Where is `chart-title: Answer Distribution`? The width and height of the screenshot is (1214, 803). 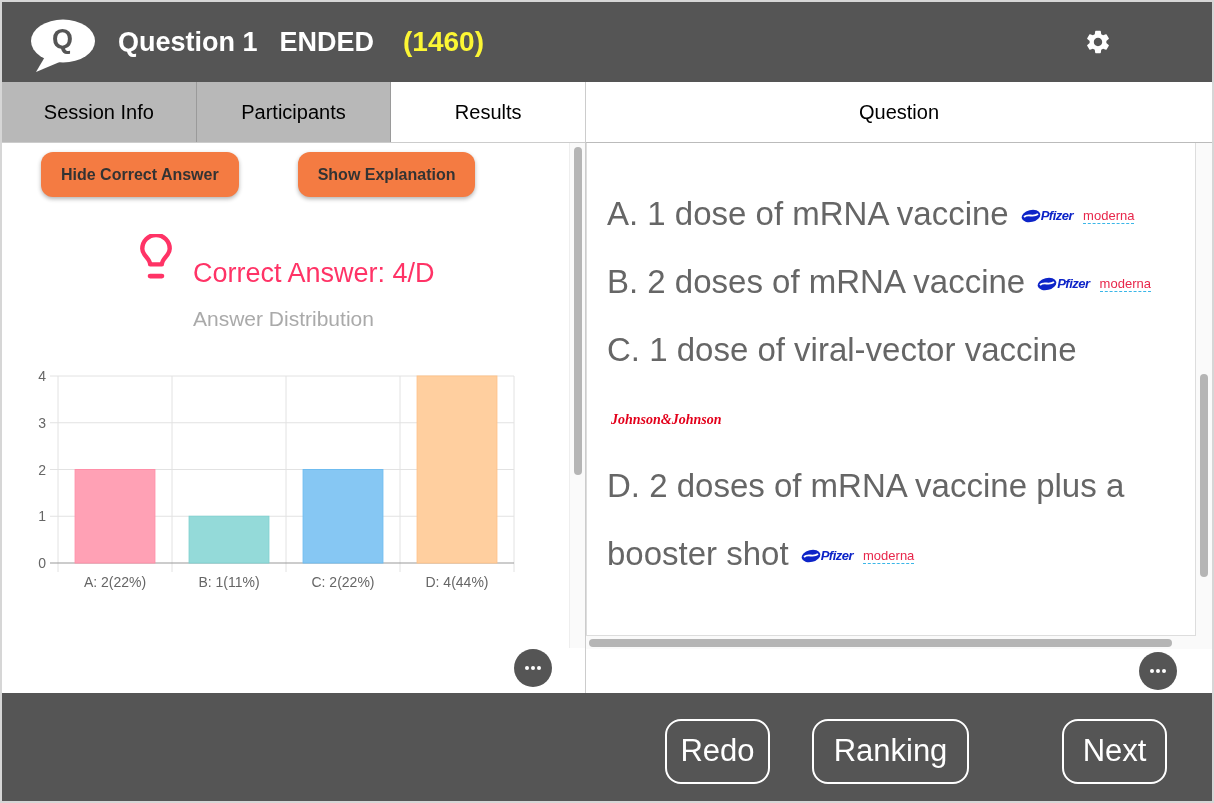 chart-title: Answer Distribution is located at coordinates (283, 319).